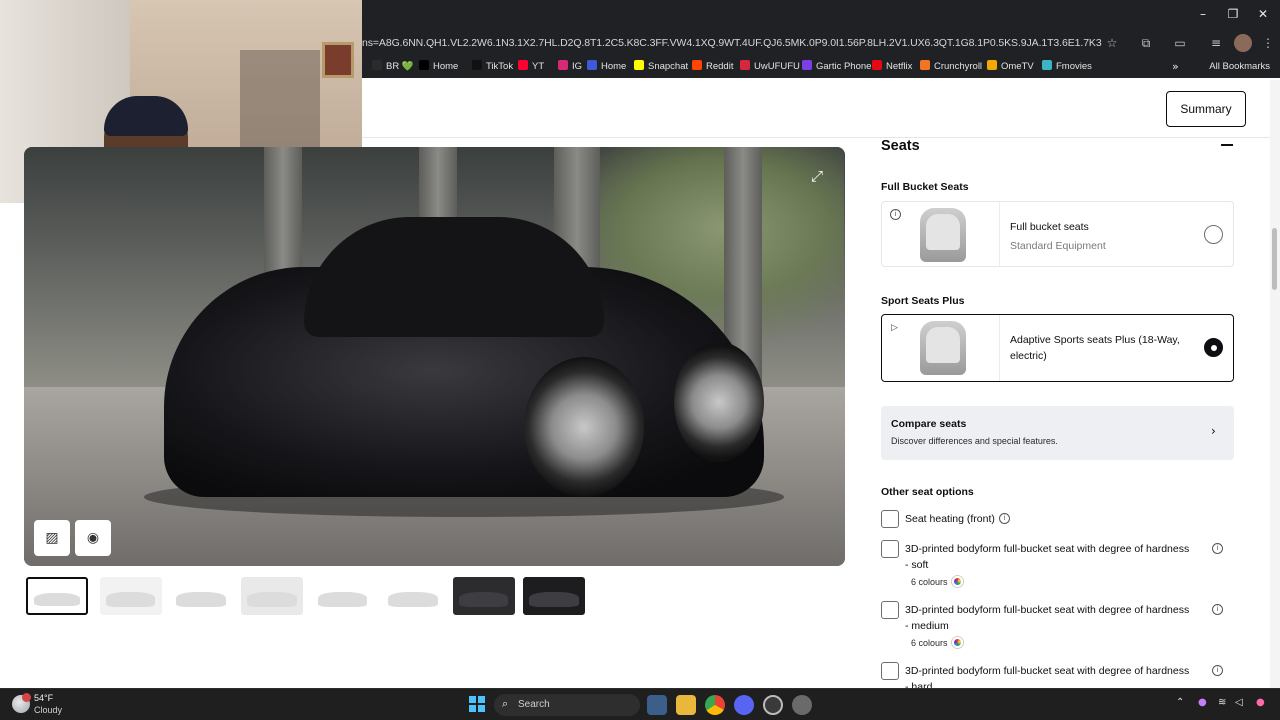 The height and width of the screenshot is (720, 1280). I want to click on bookmark-item: Netflix, so click(892, 67).